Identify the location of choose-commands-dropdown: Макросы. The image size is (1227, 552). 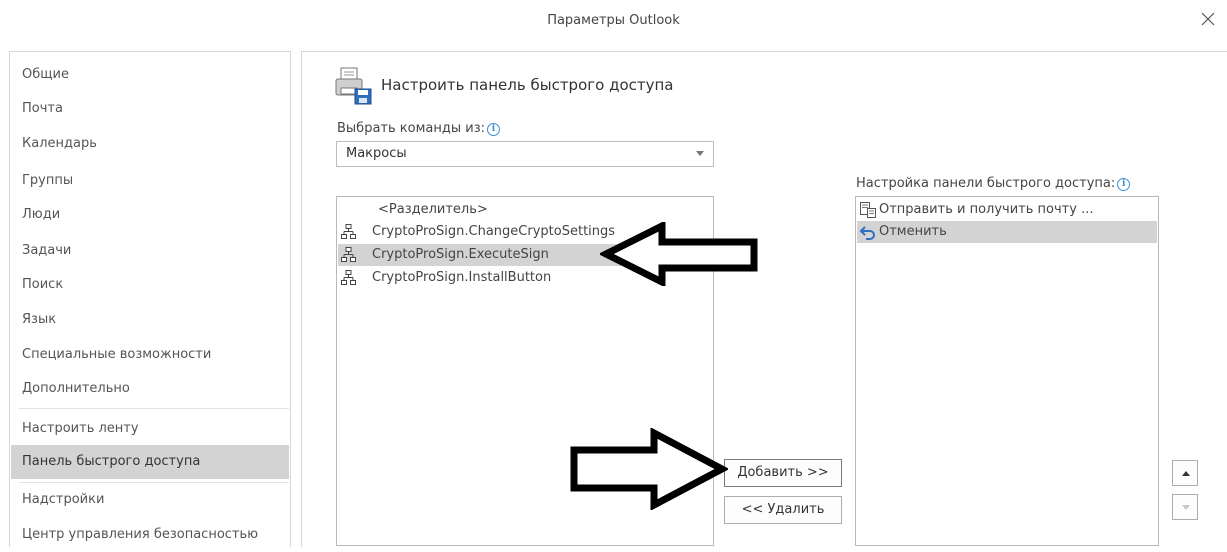
(525, 154).